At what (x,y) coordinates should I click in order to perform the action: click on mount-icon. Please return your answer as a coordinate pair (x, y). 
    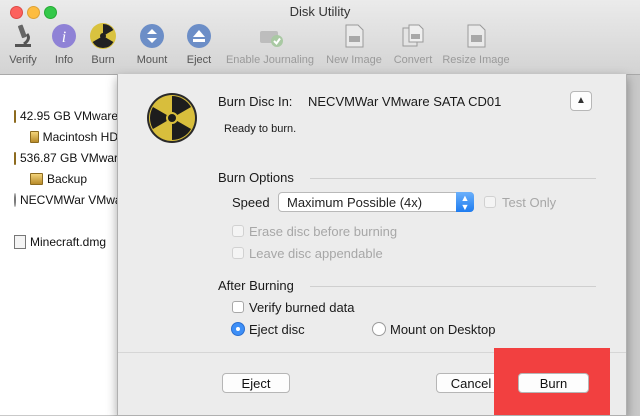
    Looking at the image, I should click on (152, 36).